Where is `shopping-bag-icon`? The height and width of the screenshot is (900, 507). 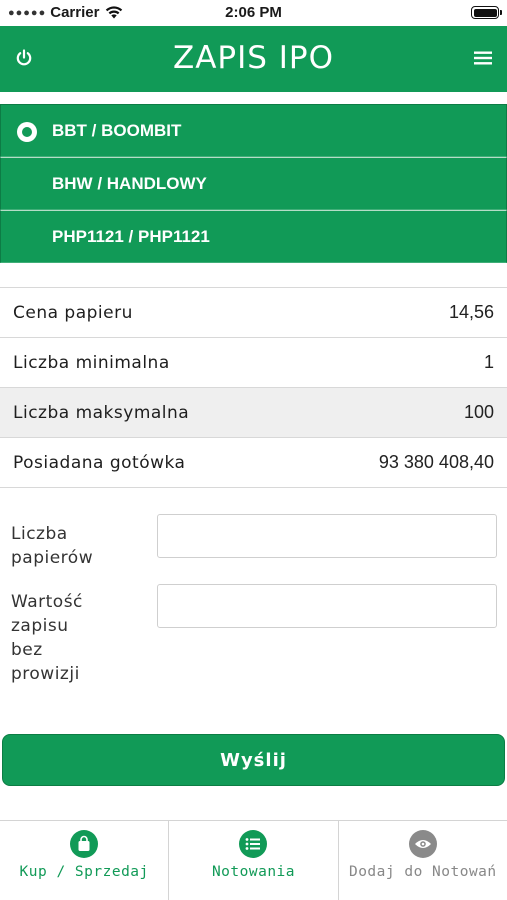
shopping-bag-icon is located at coordinates (84, 844).